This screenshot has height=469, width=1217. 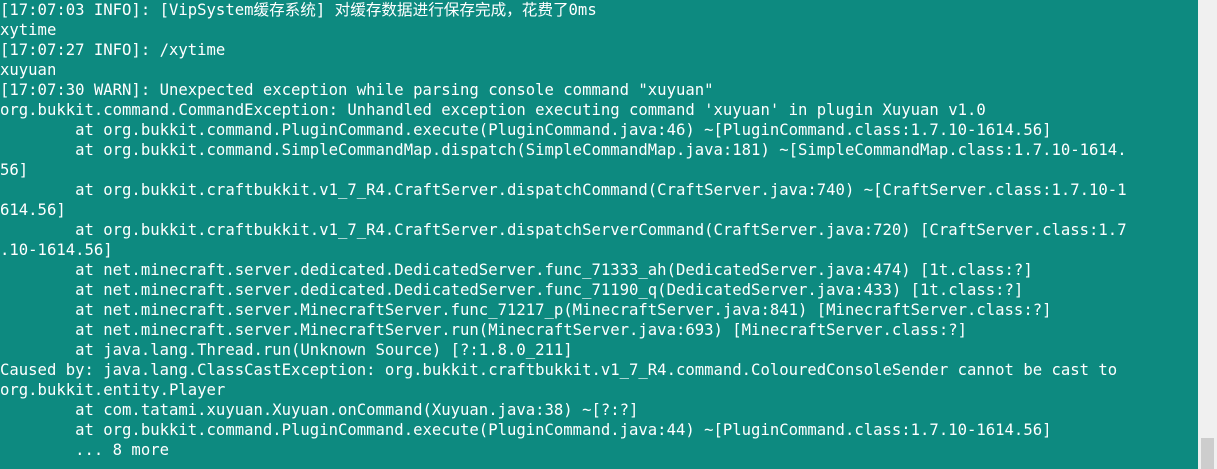 I want to click on console-line: org.bukkit.entity.Player, so click(x=113, y=390).